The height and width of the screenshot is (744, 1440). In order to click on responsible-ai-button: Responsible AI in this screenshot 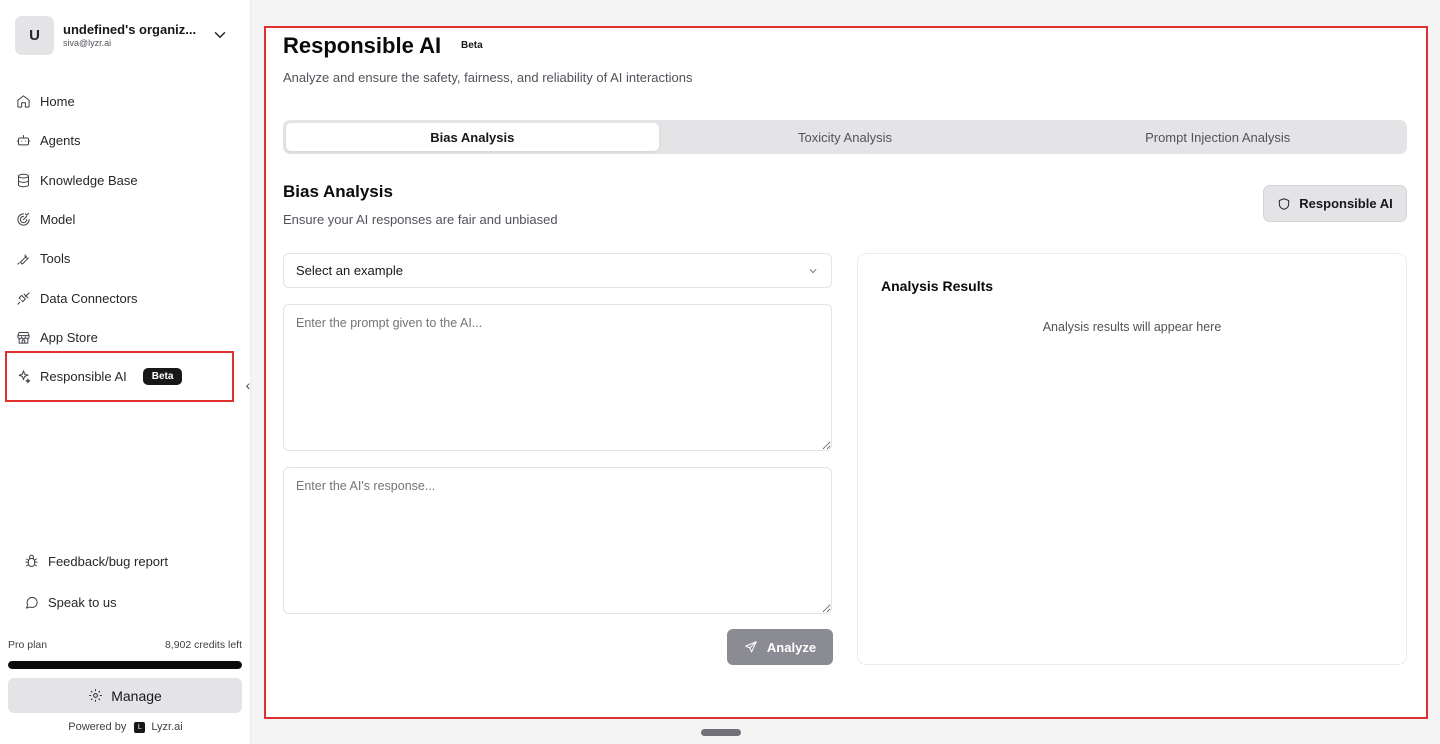, I will do `click(1335, 203)`.